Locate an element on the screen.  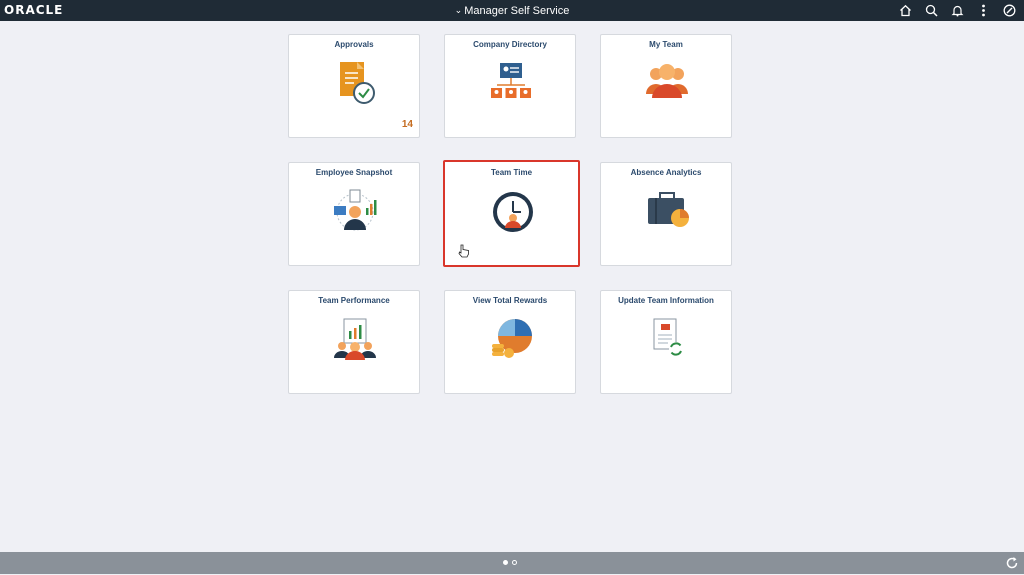
tile-approvals: Approvals 14 is located at coordinates (354, 86).